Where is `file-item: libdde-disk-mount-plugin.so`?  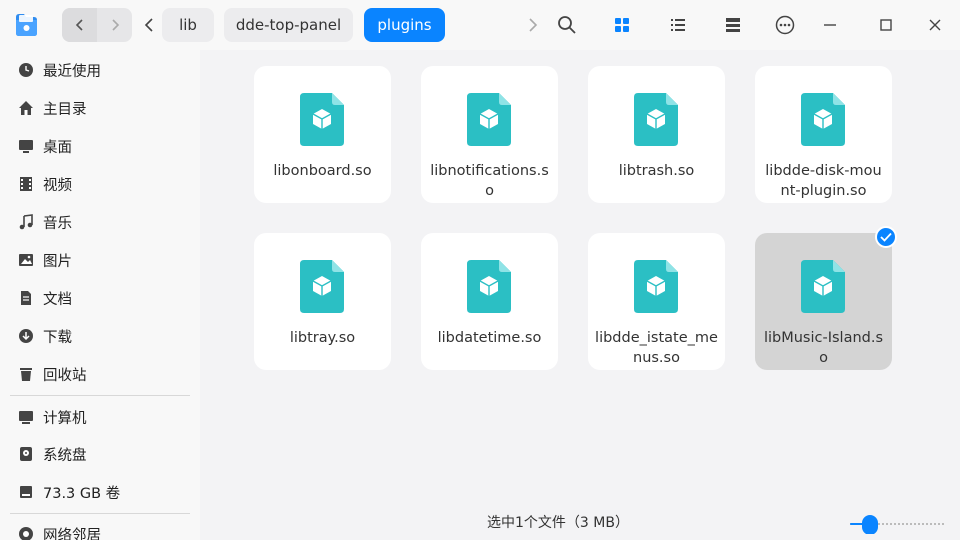
file-item: libdde-disk-mount-plugin.so is located at coordinates (823, 134).